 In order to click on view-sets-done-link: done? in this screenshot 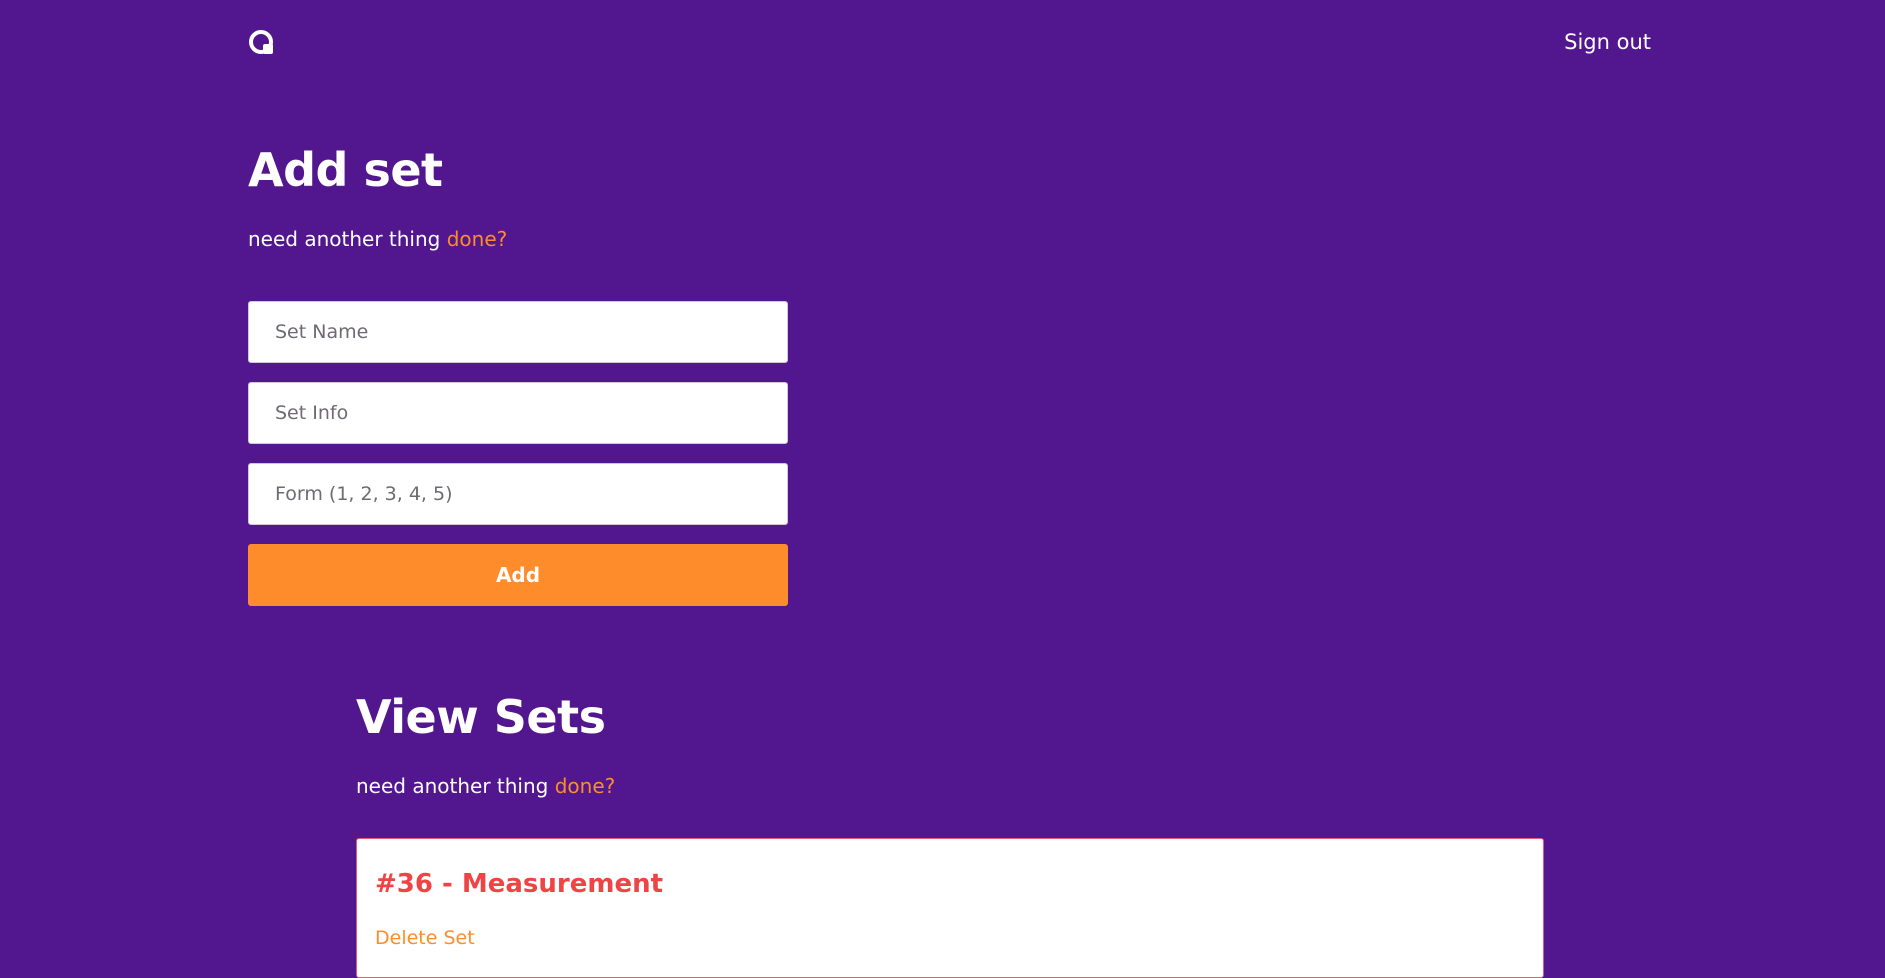, I will do `click(585, 786)`.